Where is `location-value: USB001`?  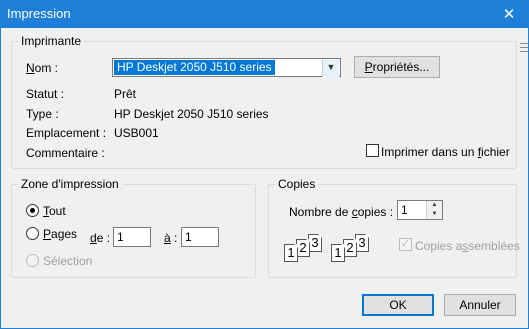
location-value: USB001 is located at coordinates (136, 133).